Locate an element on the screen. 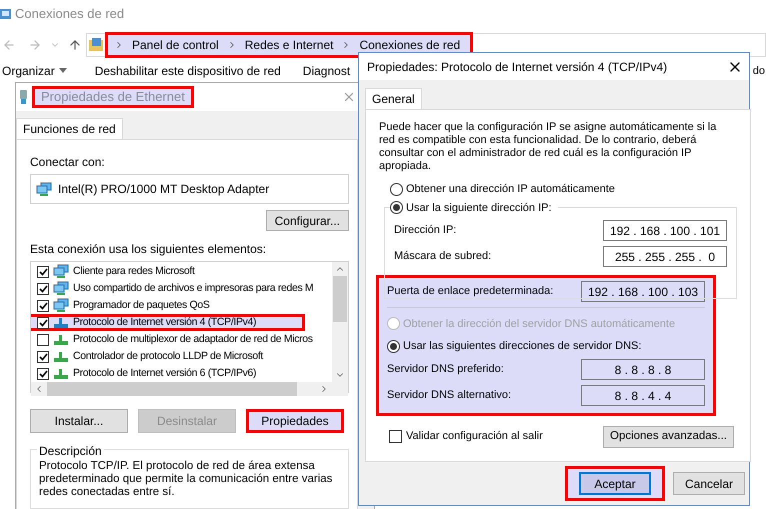 Image resolution: width=766 pixels, height=509 pixels. list-item: Cliente para redes Microsoft is located at coordinates (181, 271).